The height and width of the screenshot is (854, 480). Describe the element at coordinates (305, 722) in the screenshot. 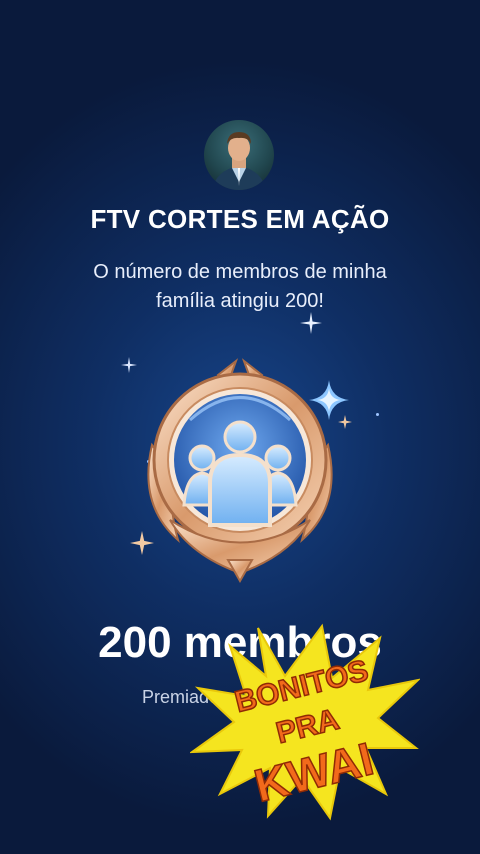

I see `bonitos-pra-kwai-sticker: BONITOS PRA KWAI` at that location.